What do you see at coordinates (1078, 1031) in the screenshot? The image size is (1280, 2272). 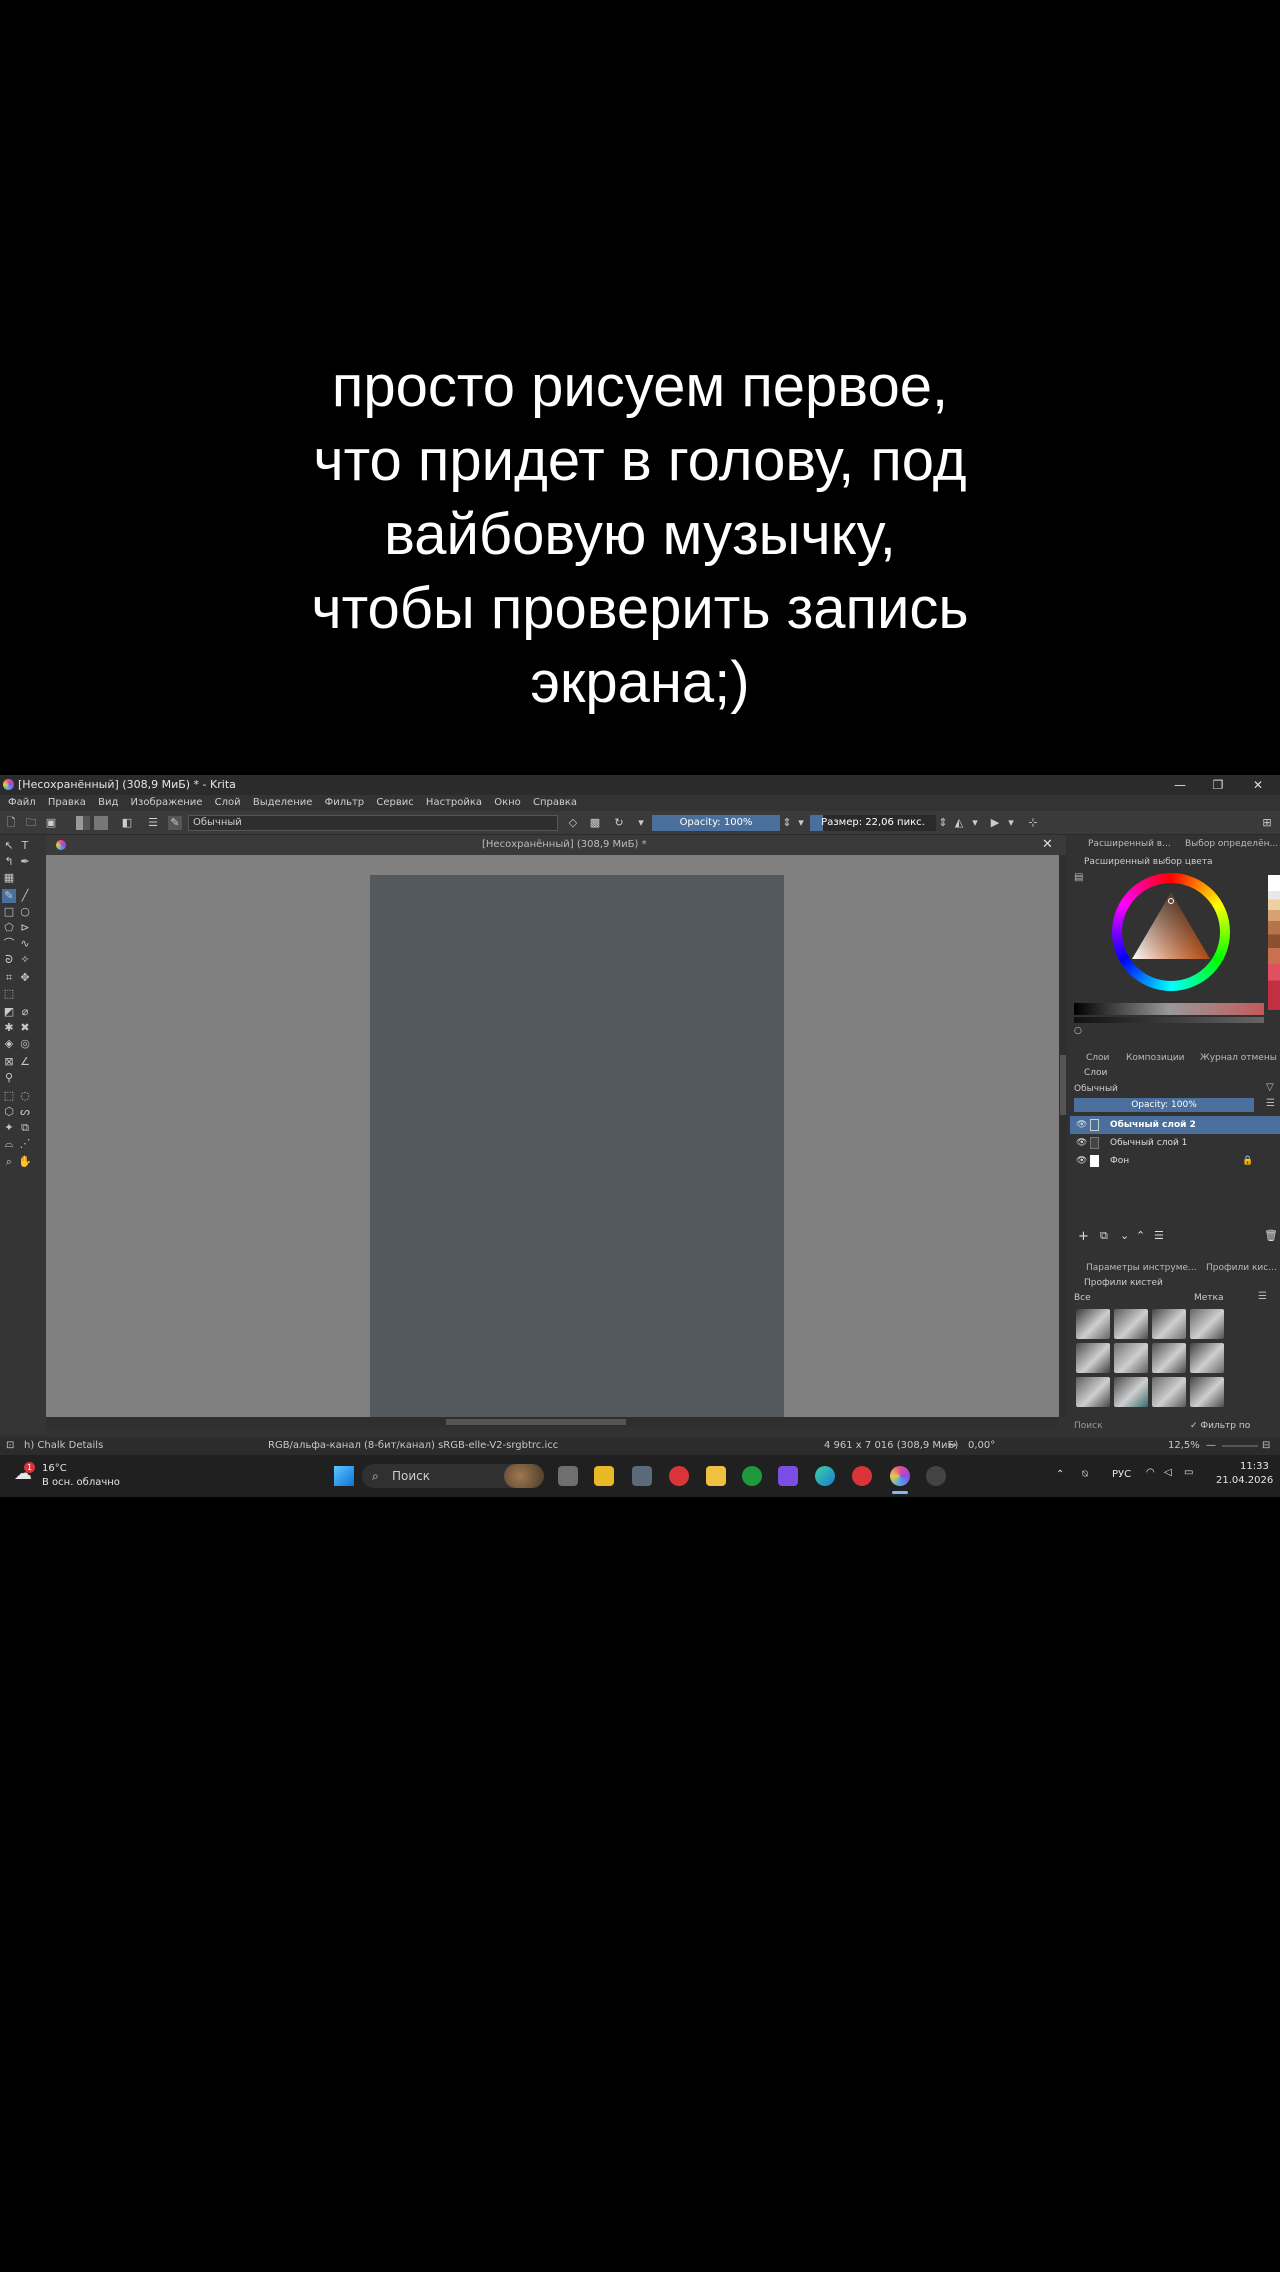 I see `color-history-icon: ○` at bounding box center [1078, 1031].